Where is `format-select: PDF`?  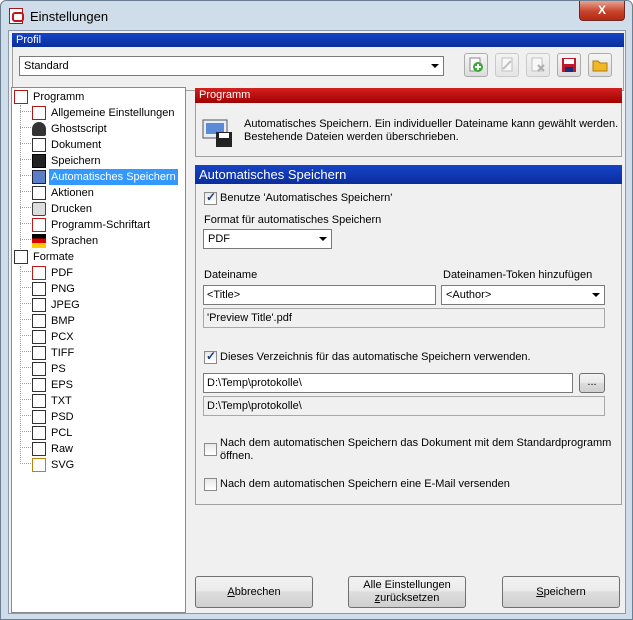 format-select: PDF is located at coordinates (267, 239).